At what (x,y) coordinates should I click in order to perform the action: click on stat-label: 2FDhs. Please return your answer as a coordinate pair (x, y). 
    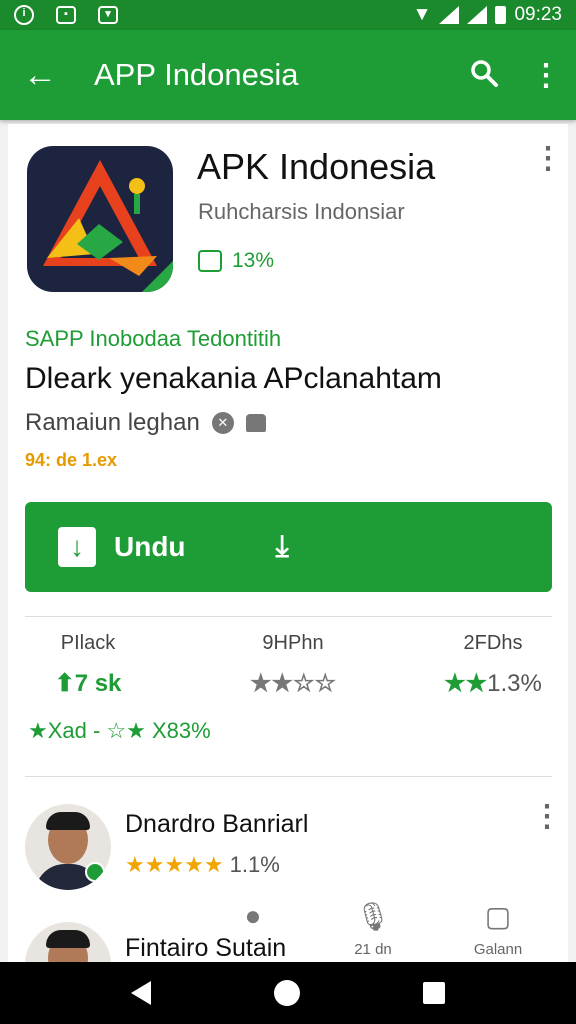
    Looking at the image, I should click on (493, 643).